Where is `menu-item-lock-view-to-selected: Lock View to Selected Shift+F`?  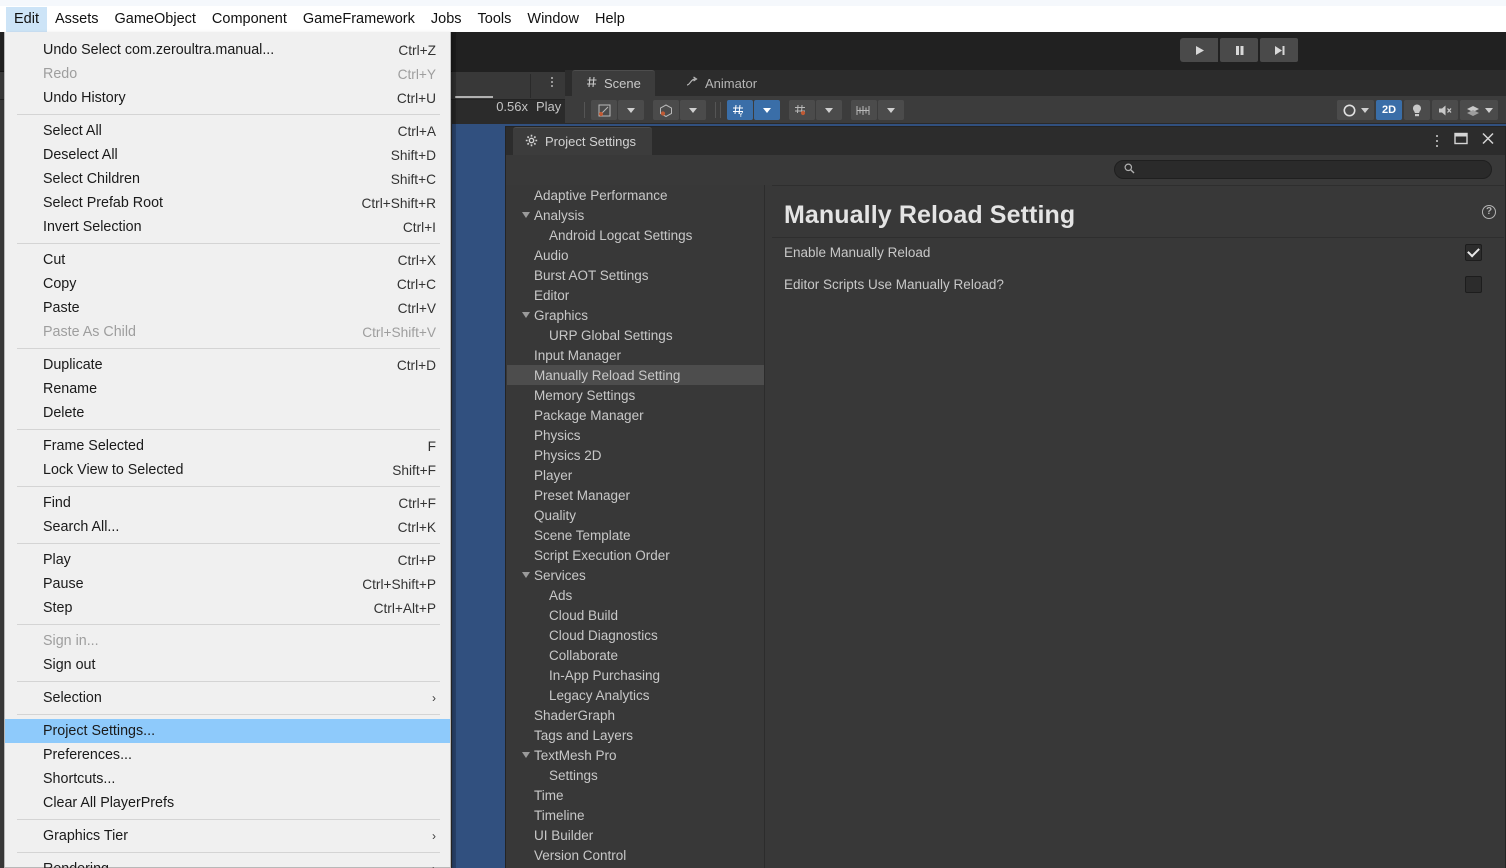
menu-item-lock-view-to-selected: Lock View to Selected Shift+F is located at coordinates (227, 470).